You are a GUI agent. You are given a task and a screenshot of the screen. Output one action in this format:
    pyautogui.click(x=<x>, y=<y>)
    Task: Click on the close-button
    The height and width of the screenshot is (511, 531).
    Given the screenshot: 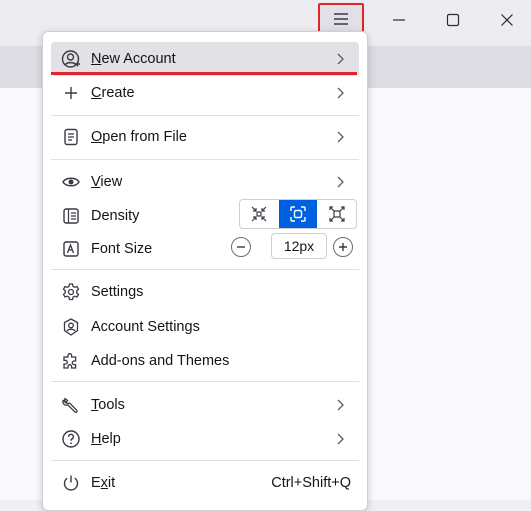 What is the action you would take?
    pyautogui.click(x=507, y=20)
    